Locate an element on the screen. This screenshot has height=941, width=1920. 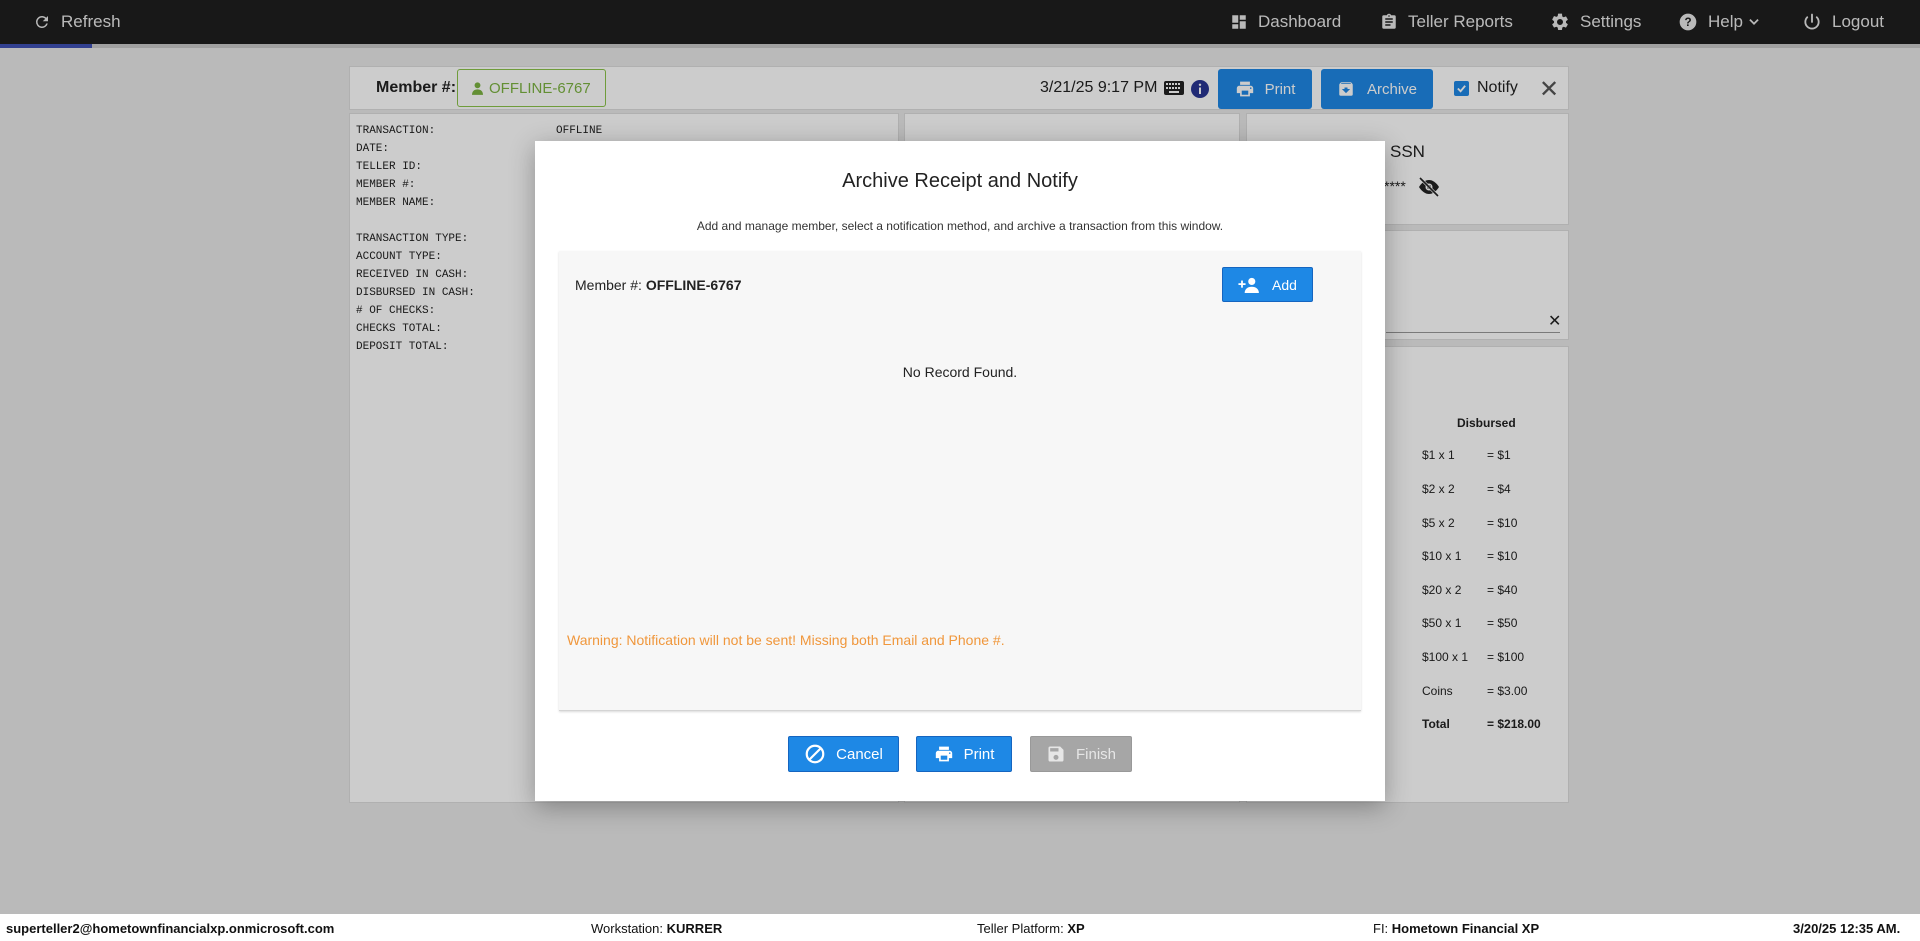
status-fi-label: FI: is located at coordinates (1381, 928).